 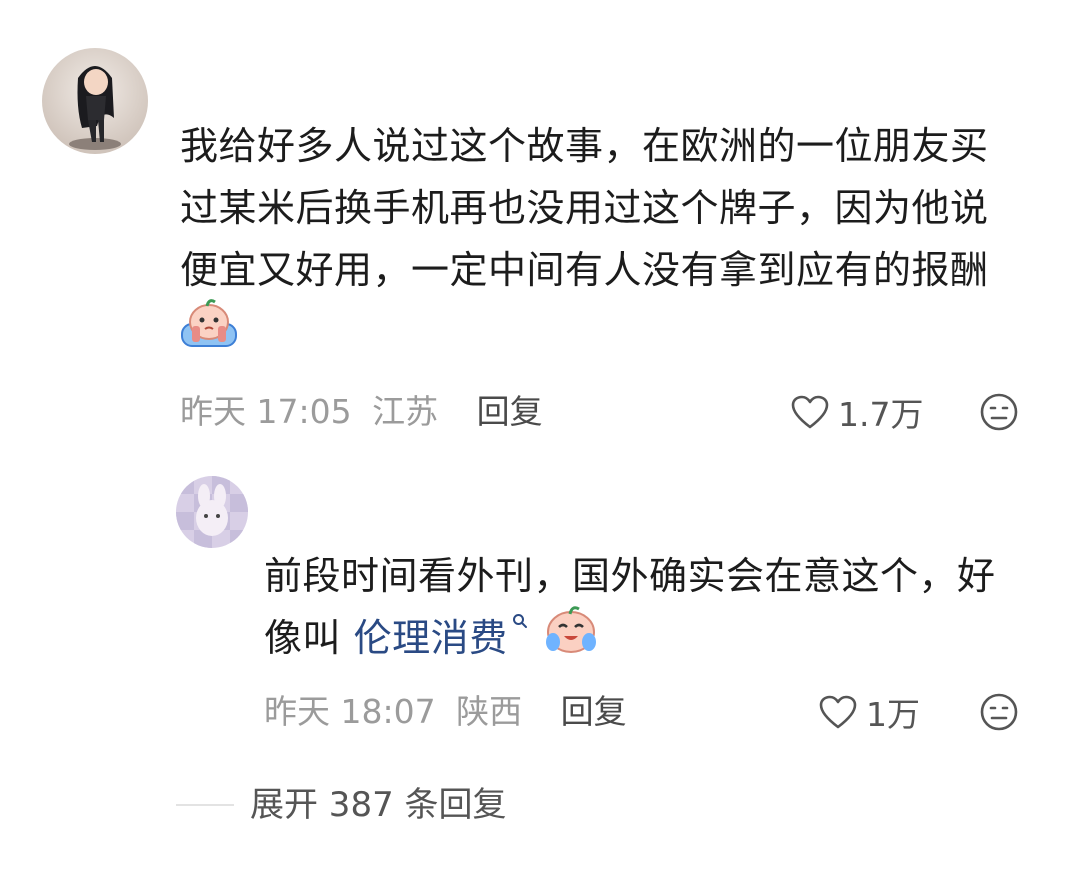 I want to click on comment-line: 过某米后换手机再也没用过这个牌子，因为他说, so click(x=584, y=208).